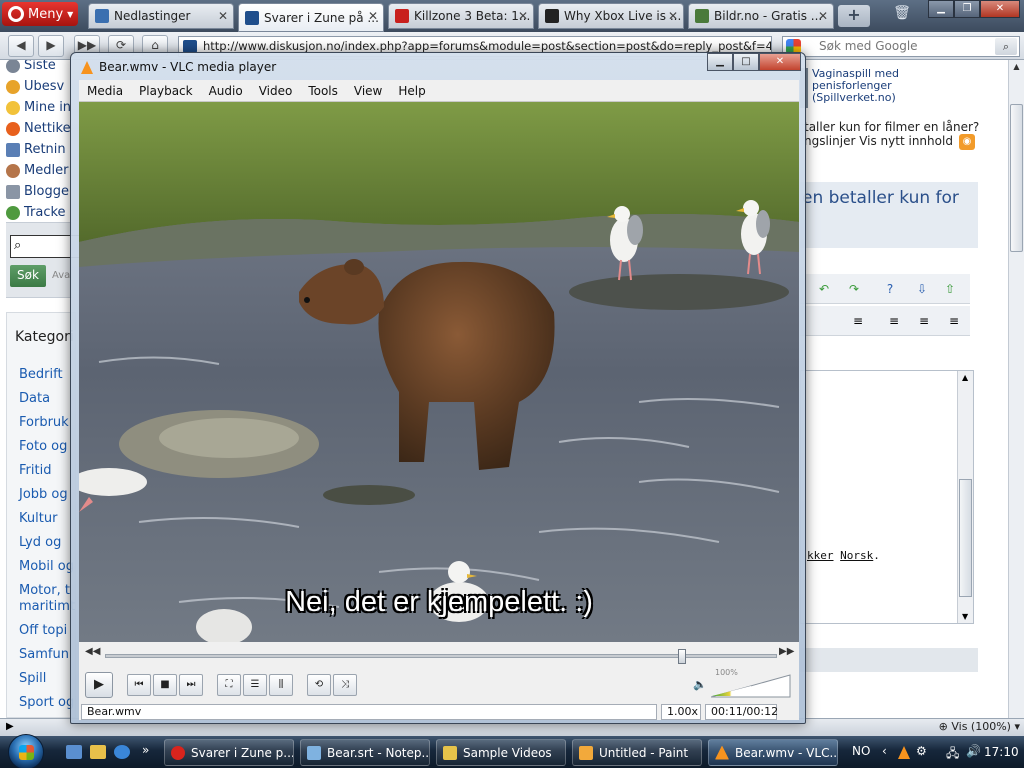 Image resolution: width=1024 pixels, height=768 pixels. Describe the element at coordinates (46, 702) in the screenshot. I see `category-link: Sport og` at that location.